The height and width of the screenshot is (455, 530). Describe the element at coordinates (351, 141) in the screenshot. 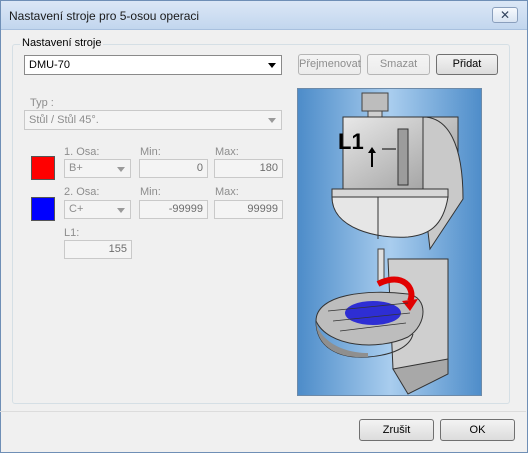

I see `l1-diagram-label: L1` at that location.